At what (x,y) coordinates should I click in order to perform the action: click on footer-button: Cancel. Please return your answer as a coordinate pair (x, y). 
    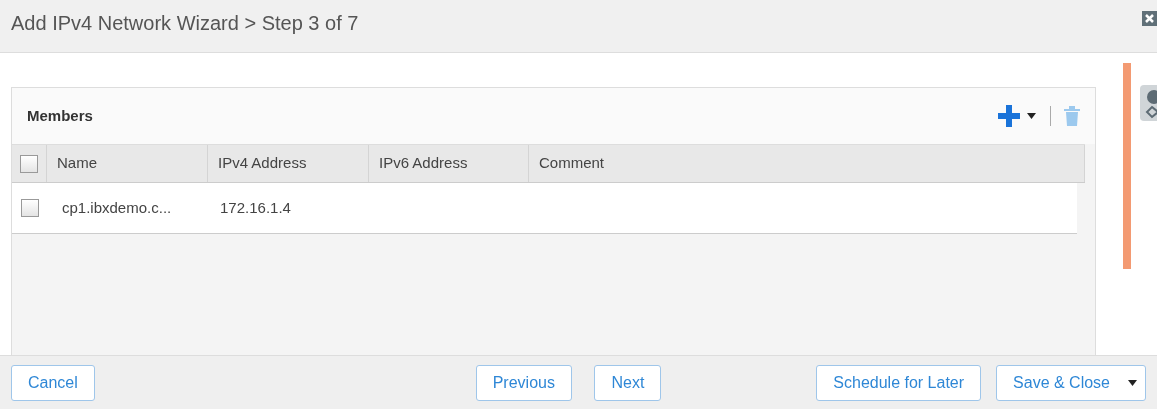
    Looking at the image, I should click on (53, 382).